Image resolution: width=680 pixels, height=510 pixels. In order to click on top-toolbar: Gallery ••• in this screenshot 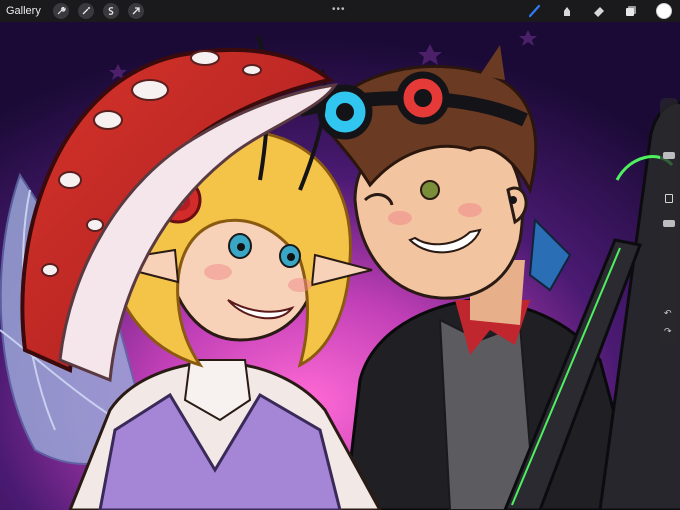, I will do `click(340, 11)`.